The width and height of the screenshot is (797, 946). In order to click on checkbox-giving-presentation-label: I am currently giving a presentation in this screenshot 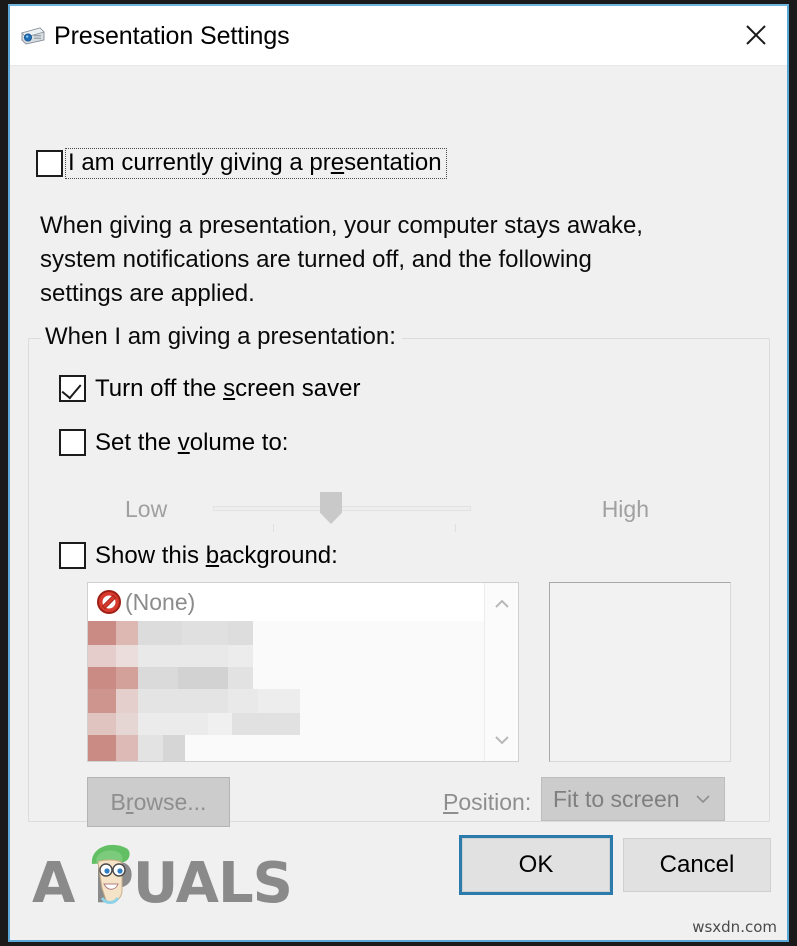, I will do `click(255, 162)`.